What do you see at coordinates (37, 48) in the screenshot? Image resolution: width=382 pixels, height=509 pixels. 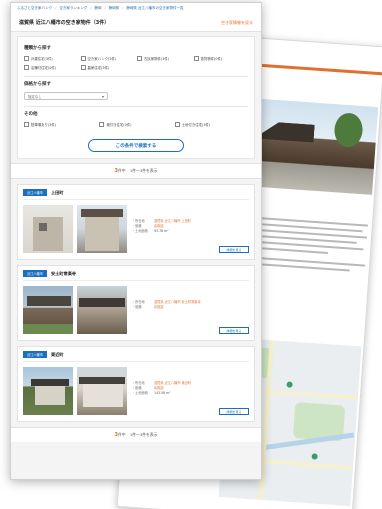 I see `type-heading: 種類から探す` at bounding box center [37, 48].